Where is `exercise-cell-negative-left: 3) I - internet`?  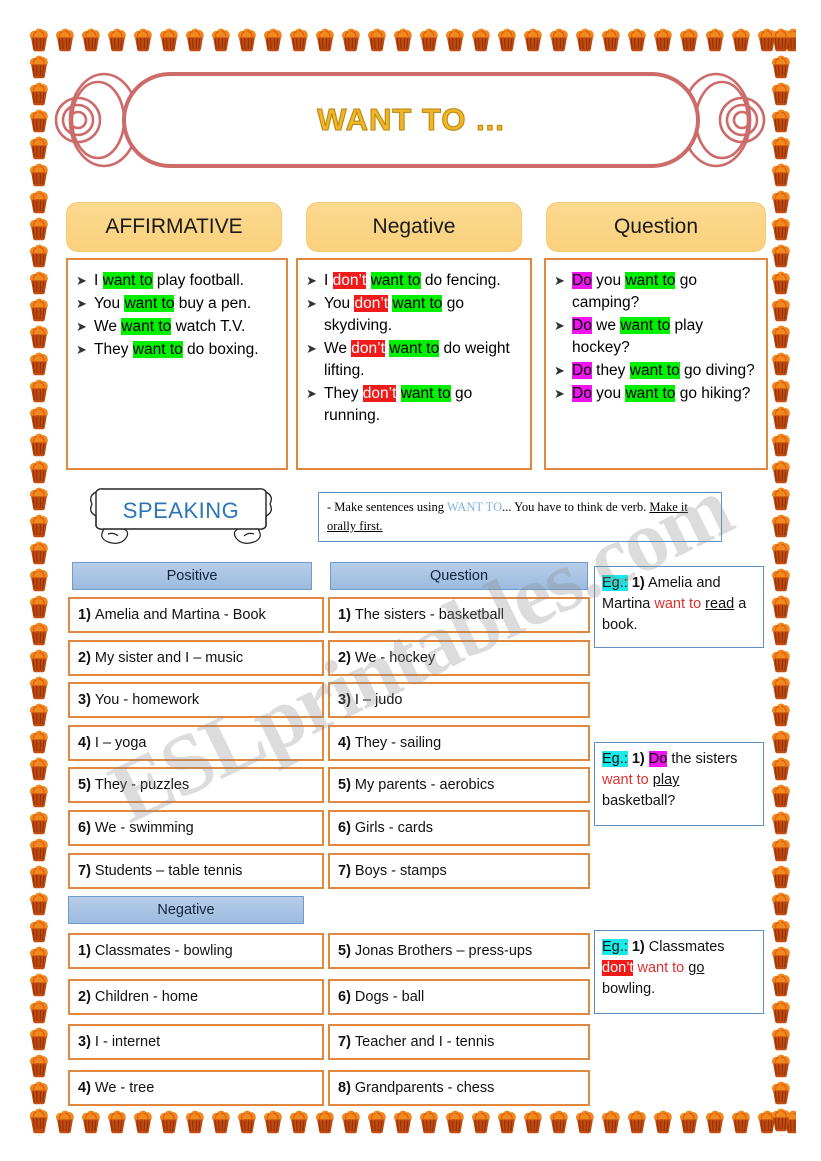
exercise-cell-negative-left: 3) I - internet is located at coordinates (196, 1042).